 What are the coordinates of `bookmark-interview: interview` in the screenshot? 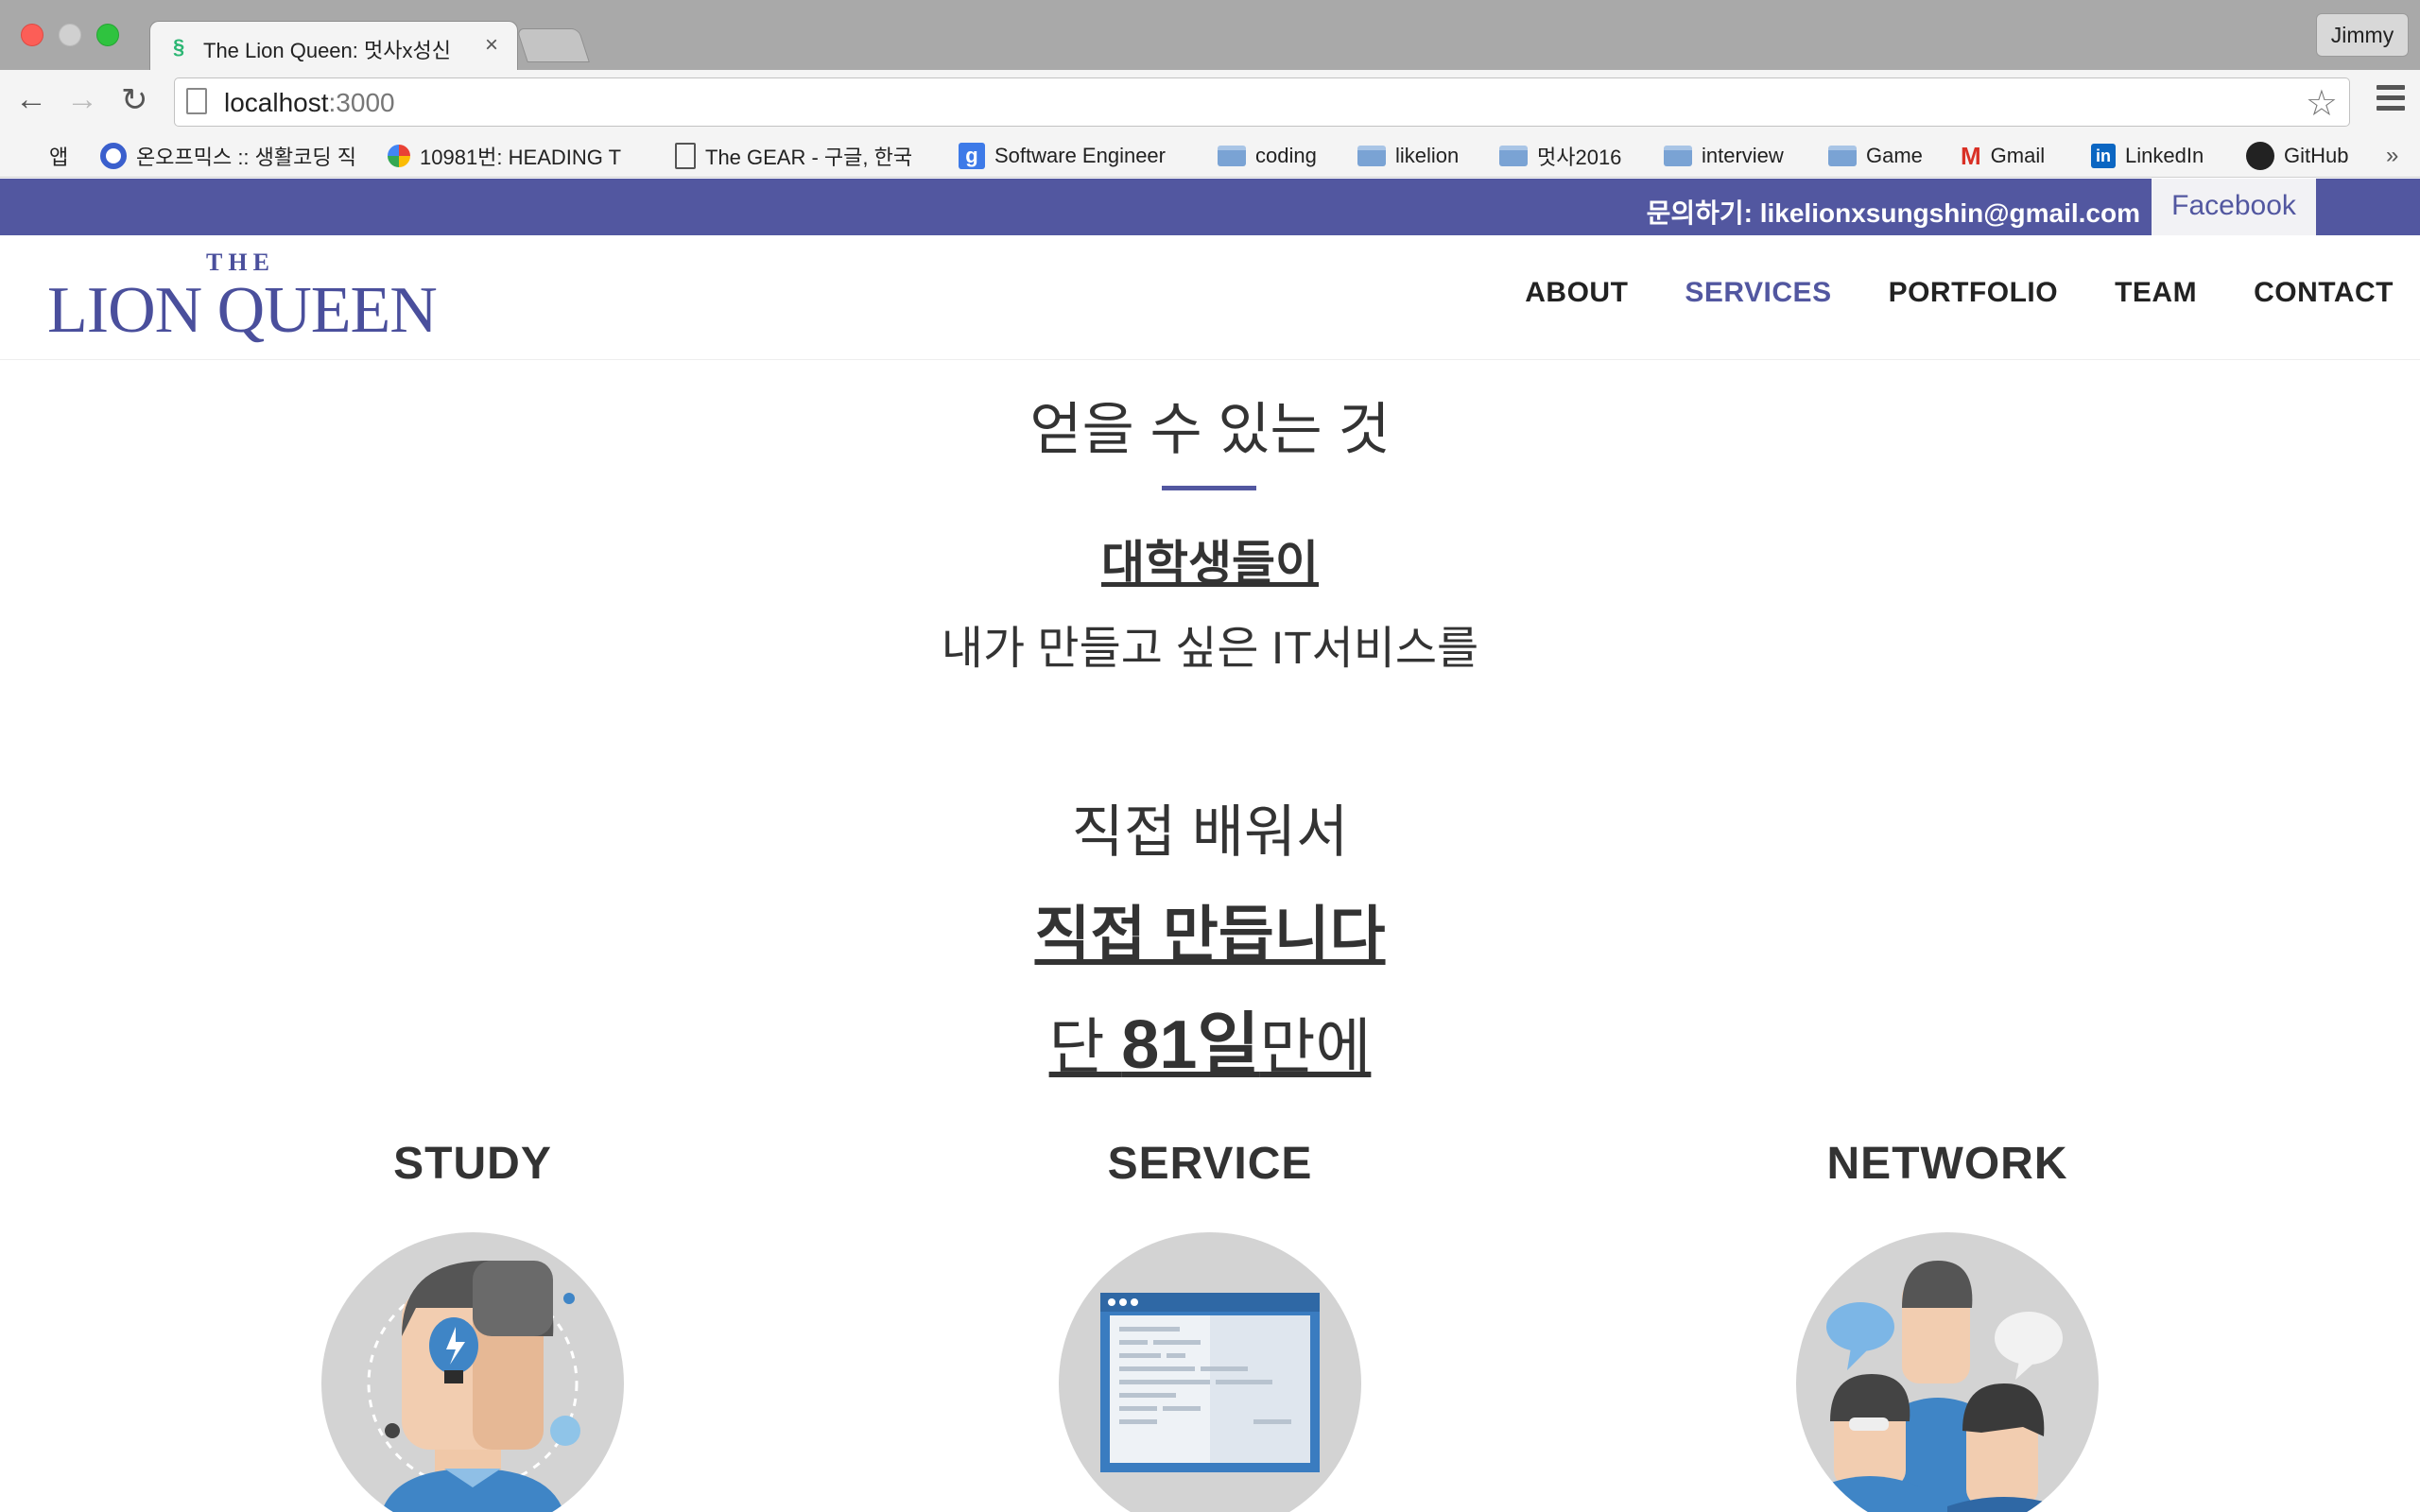 It's located at (1724, 156).